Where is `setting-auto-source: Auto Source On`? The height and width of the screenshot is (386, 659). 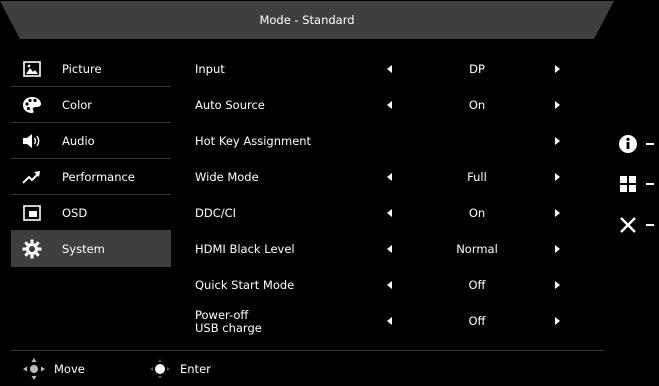 setting-auto-source: Auto Source On is located at coordinates (395, 105).